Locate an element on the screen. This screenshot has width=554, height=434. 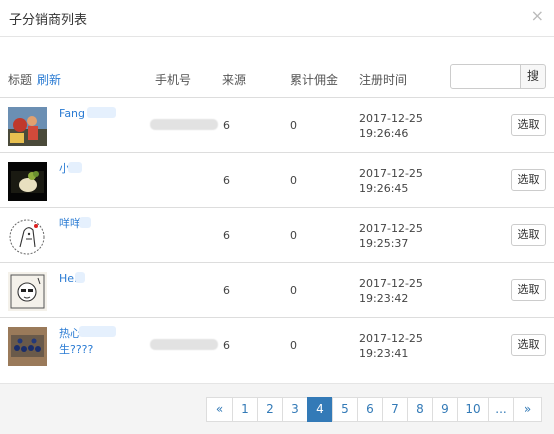
register-time: 2017-12-25 19:23:42 is located at coordinates (391, 291).